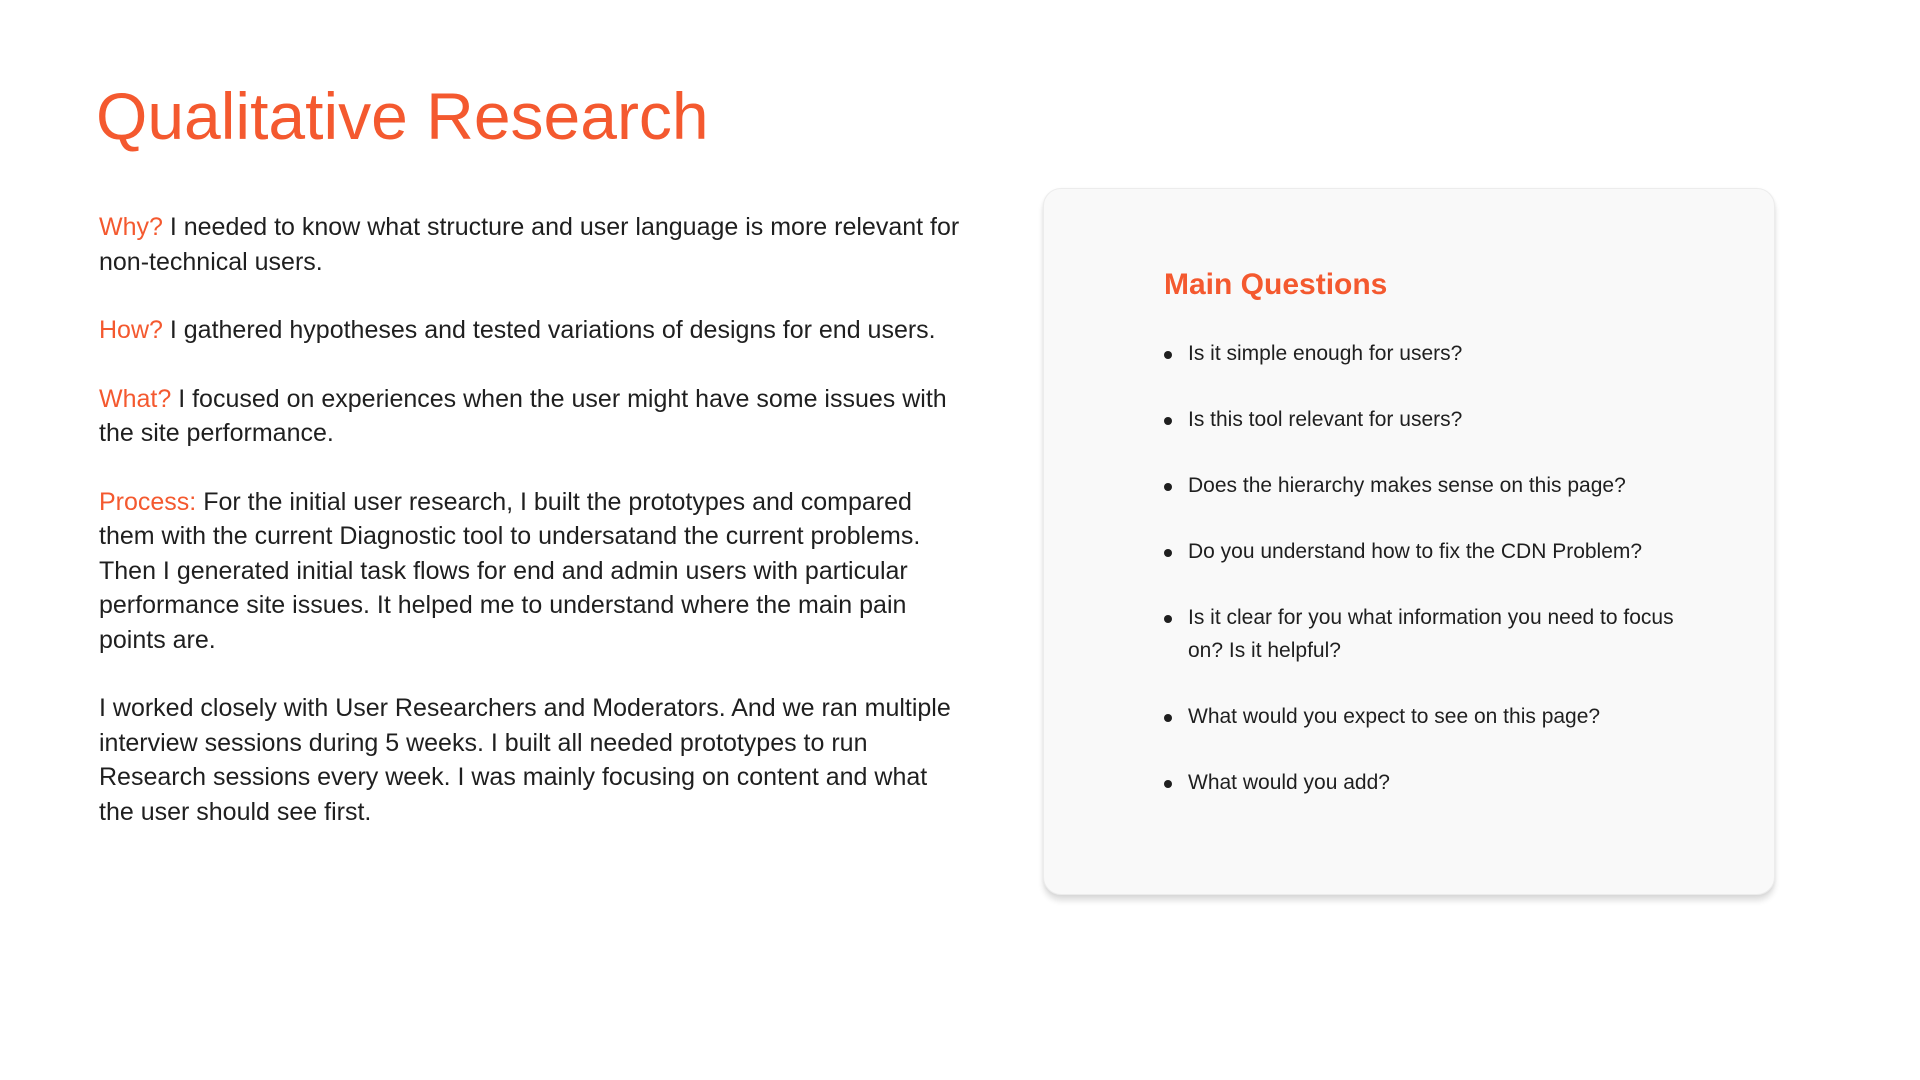  I want to click on main-questions-title: Main Questions, so click(1276, 284).